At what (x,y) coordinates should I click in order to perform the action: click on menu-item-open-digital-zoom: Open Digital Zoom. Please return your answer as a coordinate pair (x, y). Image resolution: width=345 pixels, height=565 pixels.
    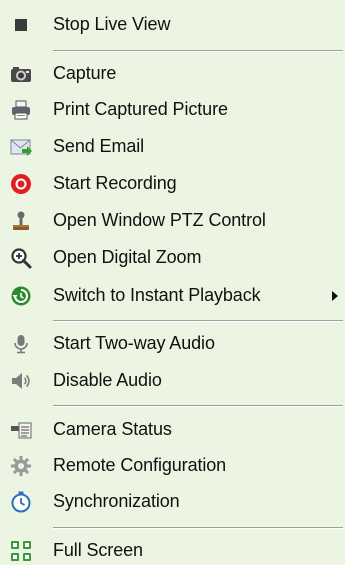
    Looking at the image, I should click on (172, 258).